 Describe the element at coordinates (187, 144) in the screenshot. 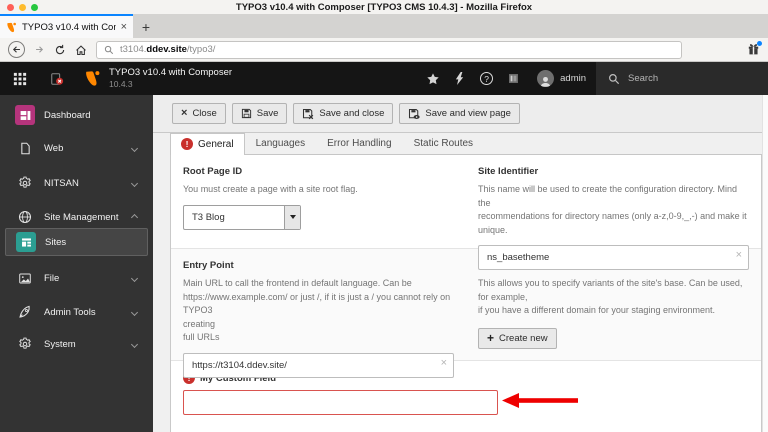

I see `error-badge-icon: !` at that location.